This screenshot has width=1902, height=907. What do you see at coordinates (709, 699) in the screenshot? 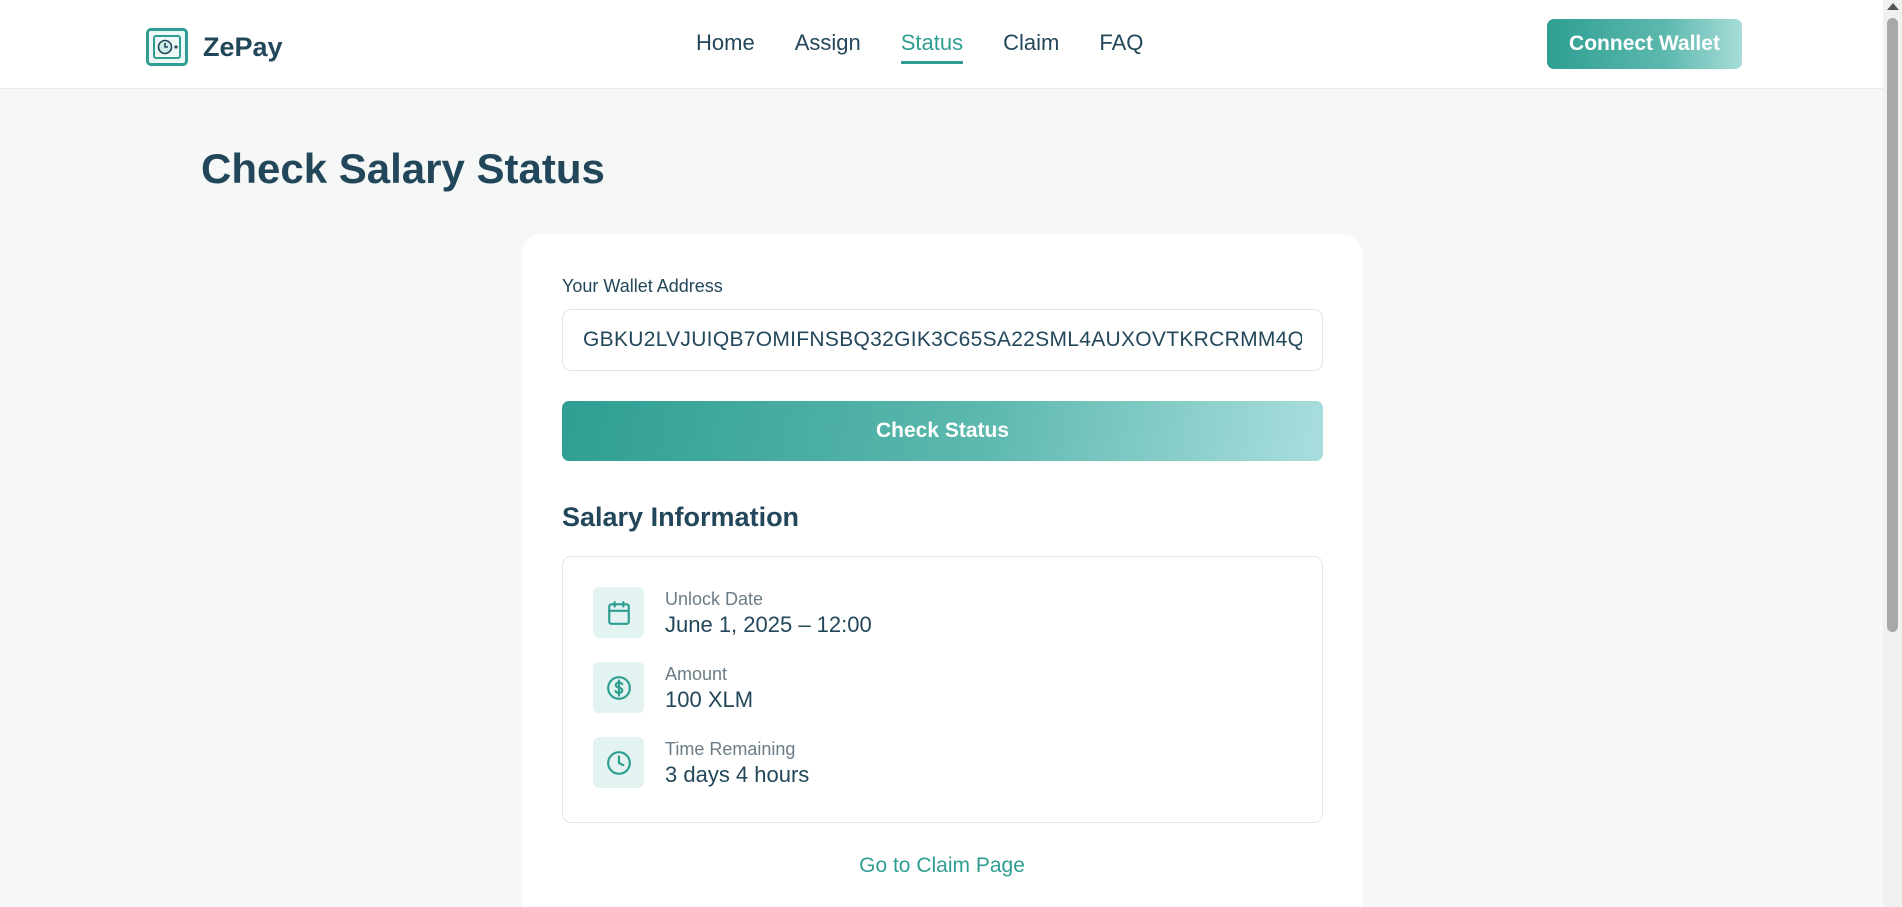
I see `amount-value: 100 XLM` at bounding box center [709, 699].